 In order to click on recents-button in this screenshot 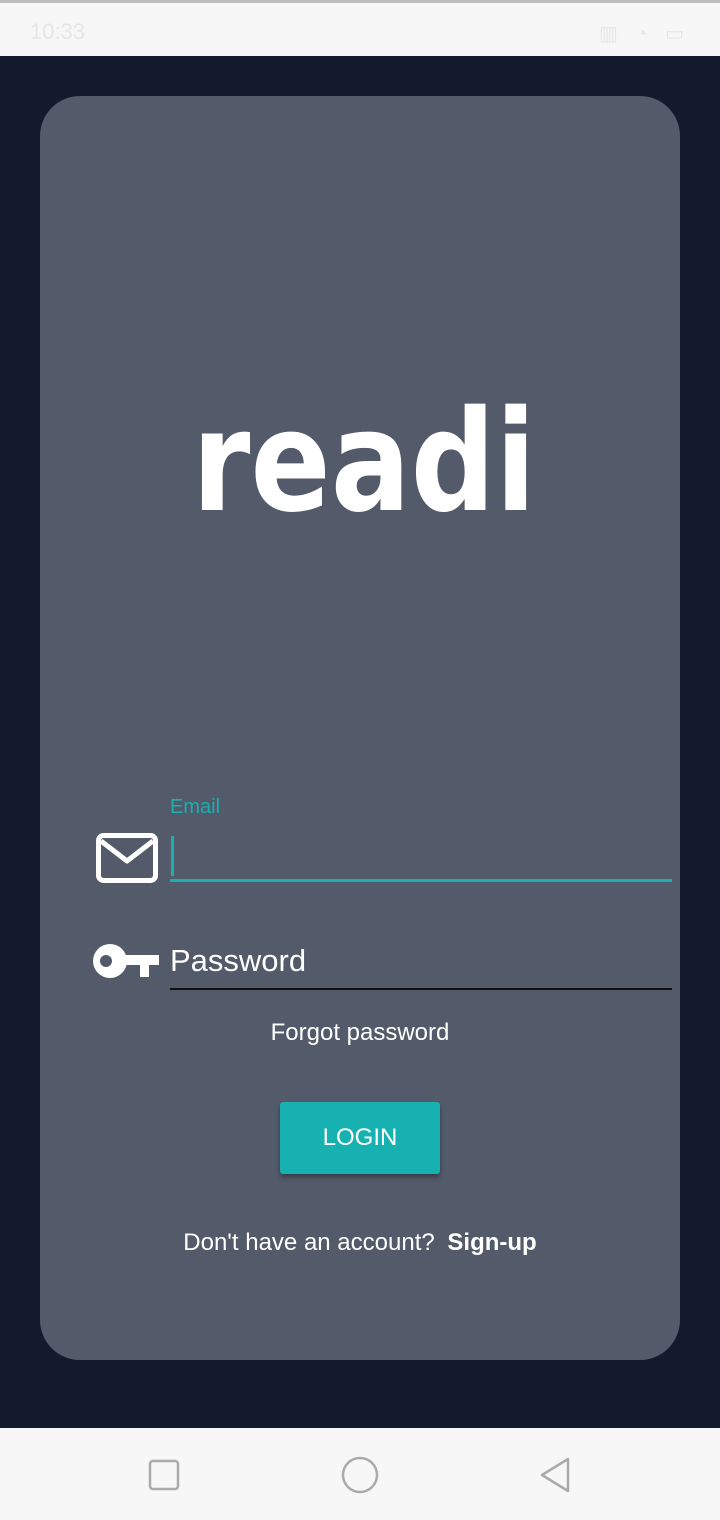, I will do `click(164, 1475)`.